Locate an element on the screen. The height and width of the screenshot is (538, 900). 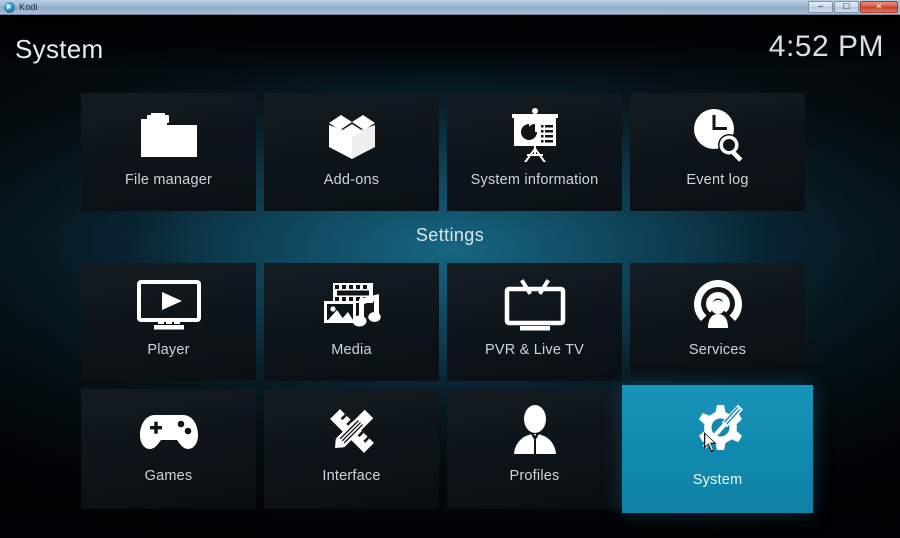
tile-profiles: Profiles is located at coordinates (534, 449).